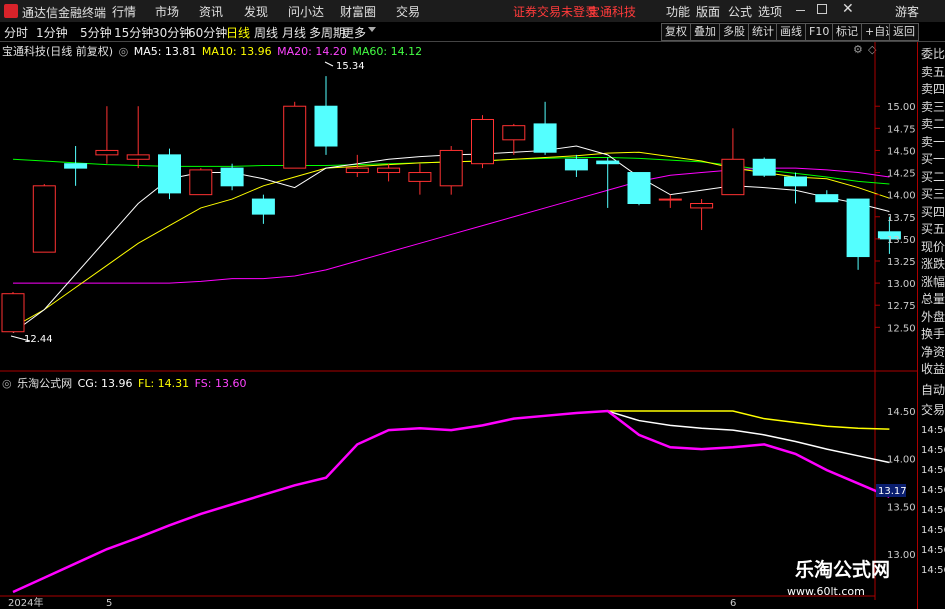 This screenshot has height=609, width=945. Describe the element at coordinates (901, 218) in the screenshot. I see `price-tick: 13.75` at that location.